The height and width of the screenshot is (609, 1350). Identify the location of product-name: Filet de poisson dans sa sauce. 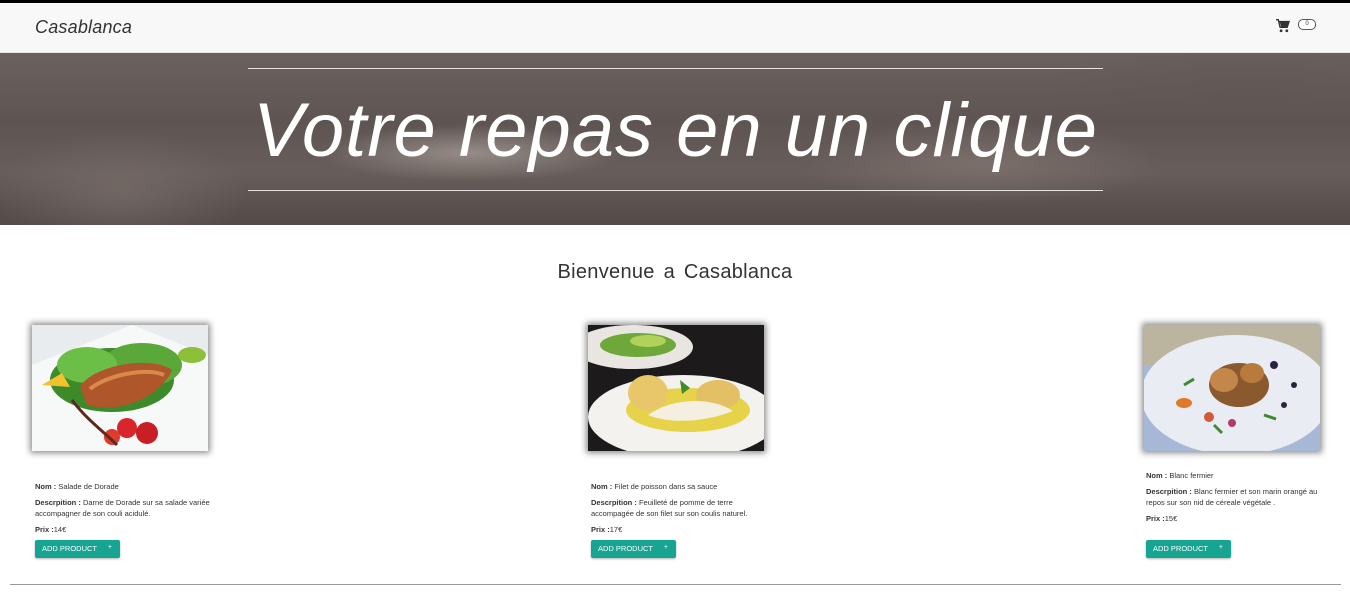
(666, 486).